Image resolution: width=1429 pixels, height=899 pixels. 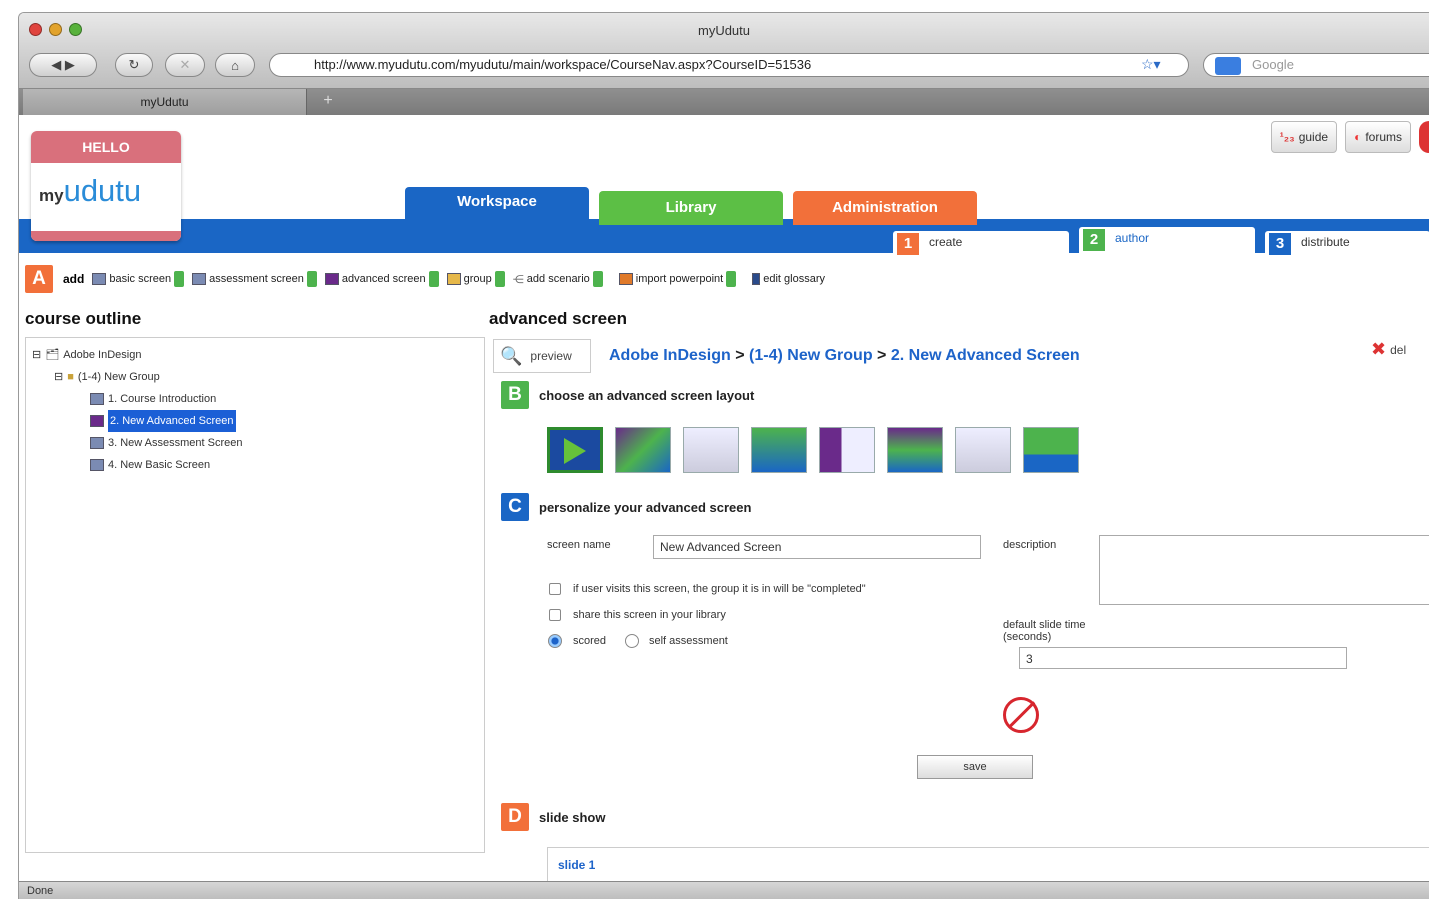 What do you see at coordinates (555, 615) in the screenshot?
I see `share-library-checkbox` at bounding box center [555, 615].